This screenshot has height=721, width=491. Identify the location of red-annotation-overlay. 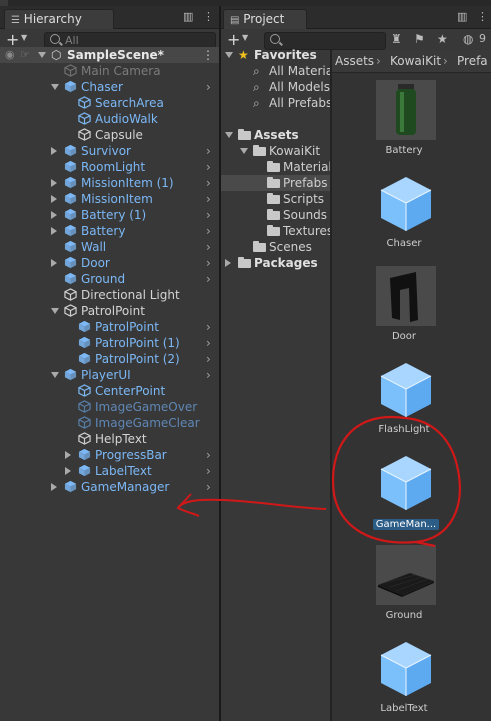
(318, 481).